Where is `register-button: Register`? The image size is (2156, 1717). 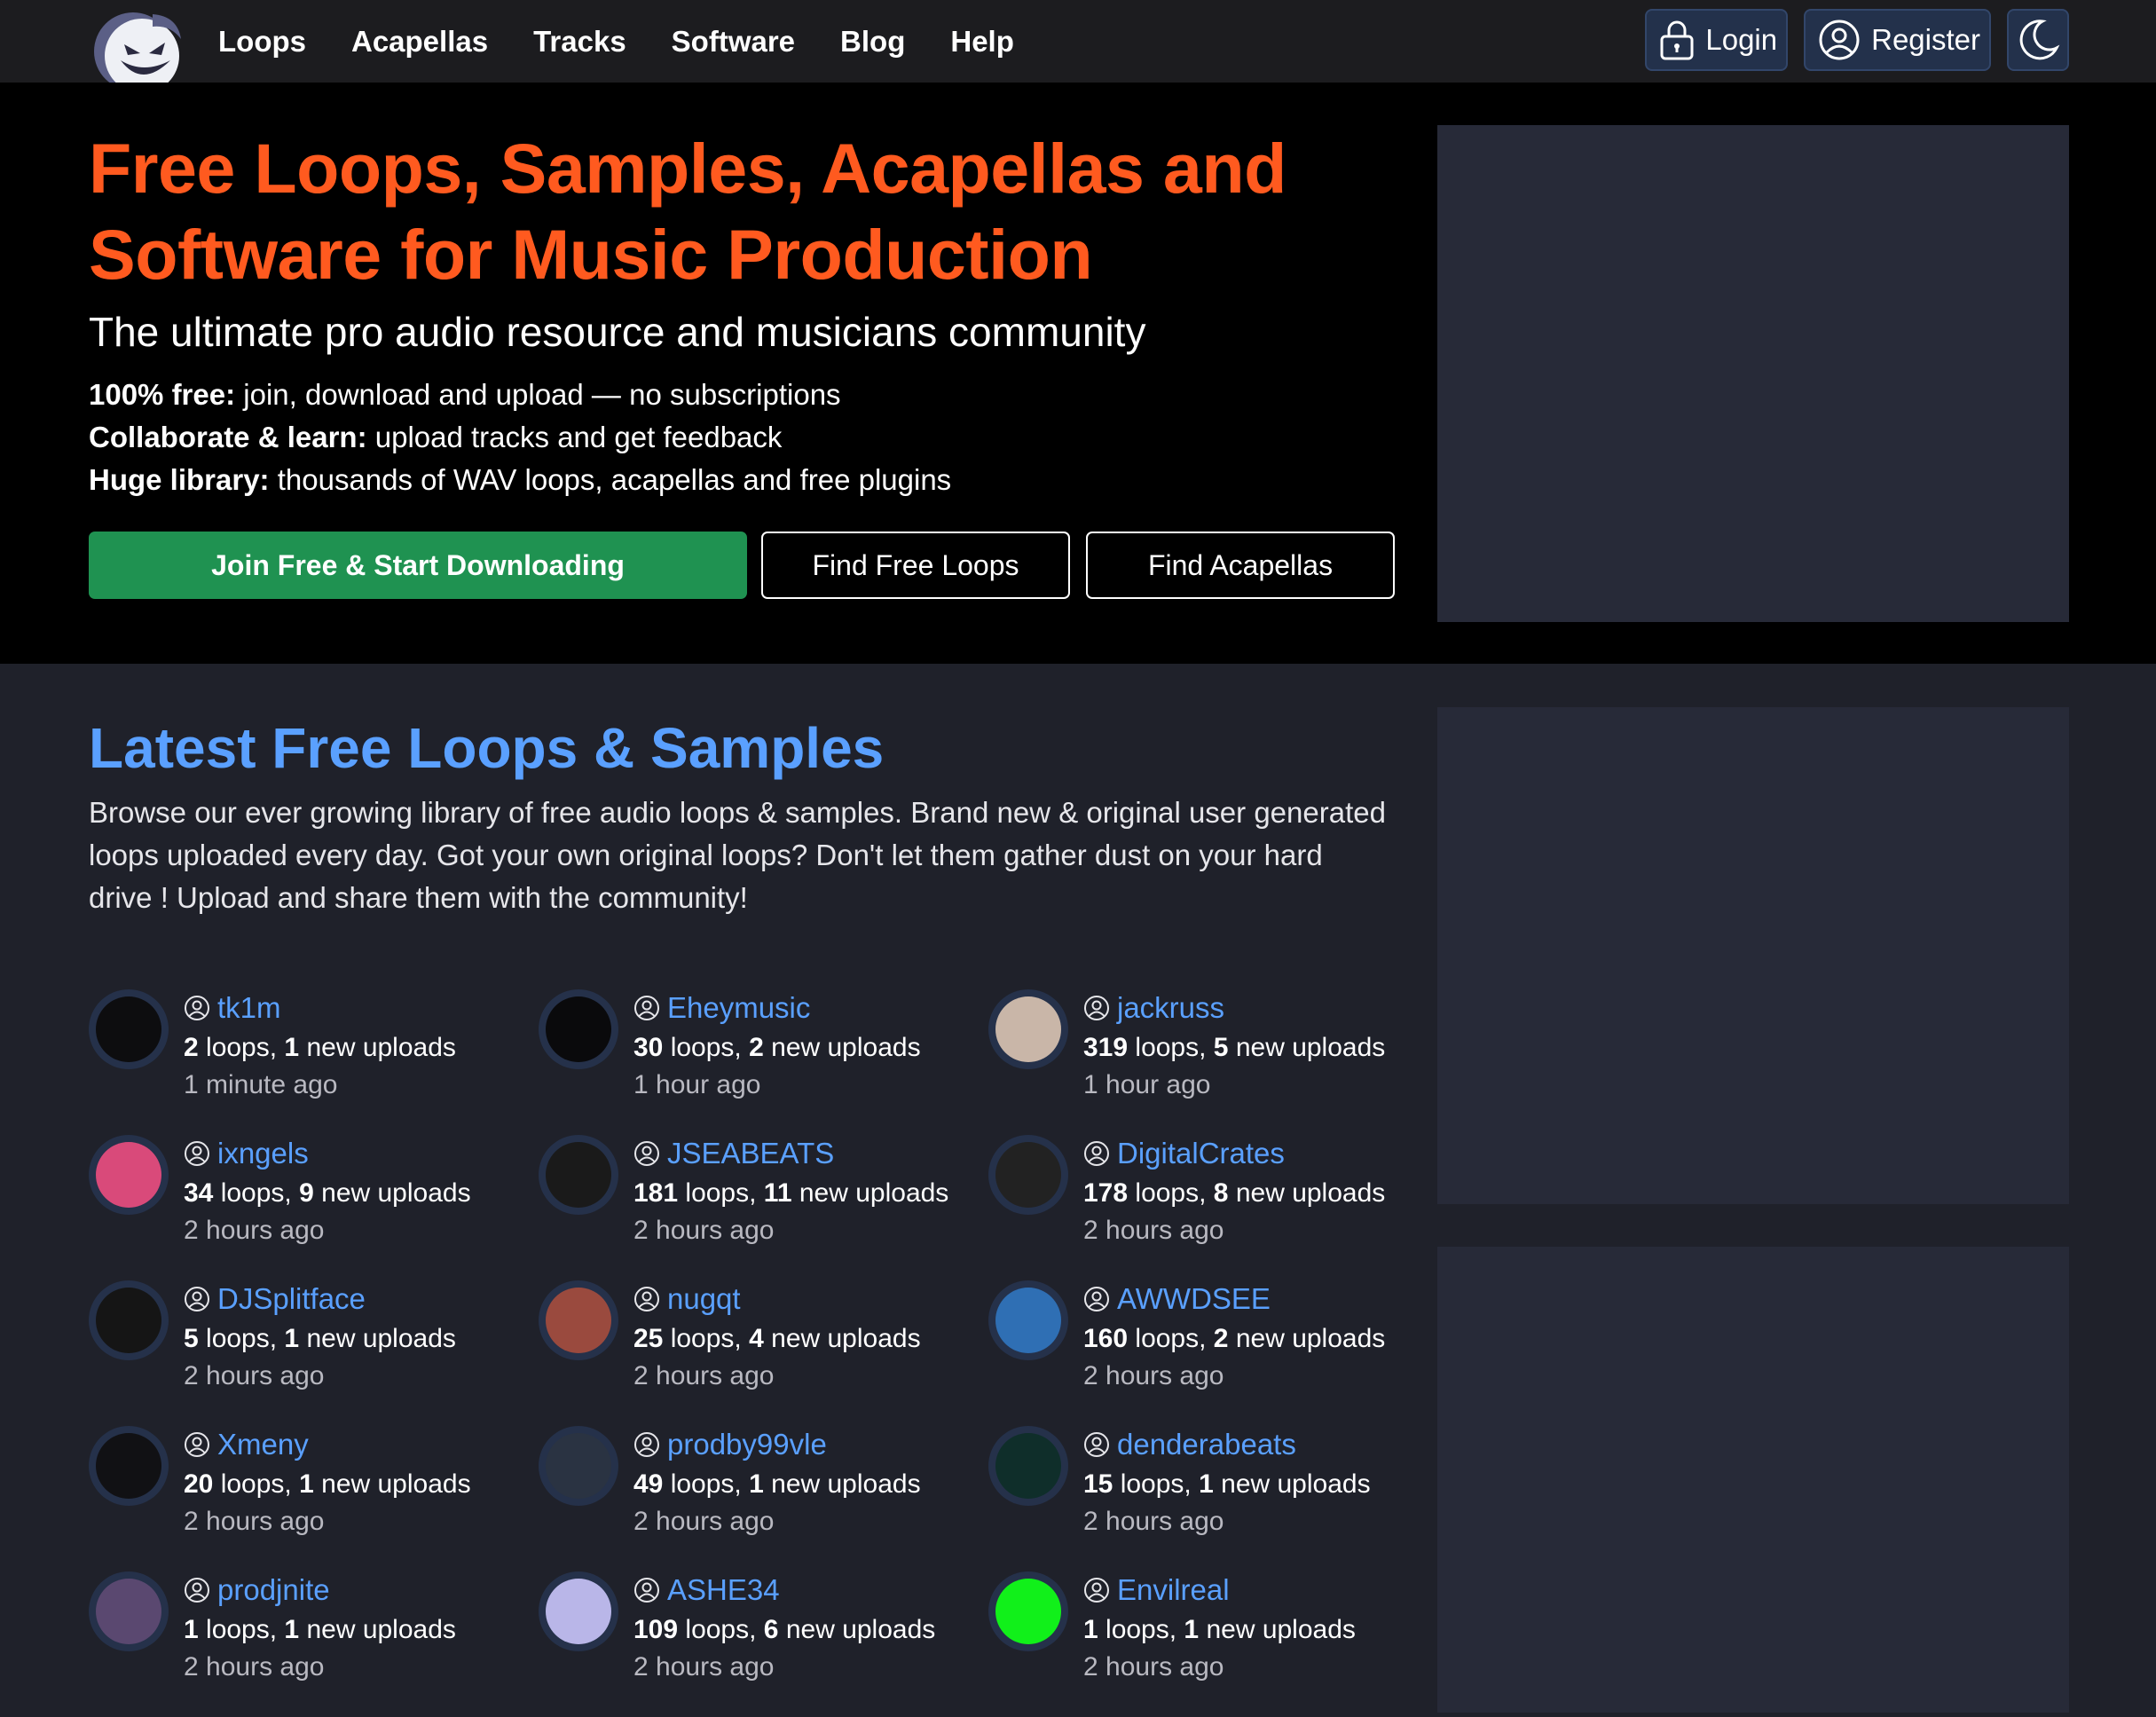 register-button: Register is located at coordinates (1898, 40).